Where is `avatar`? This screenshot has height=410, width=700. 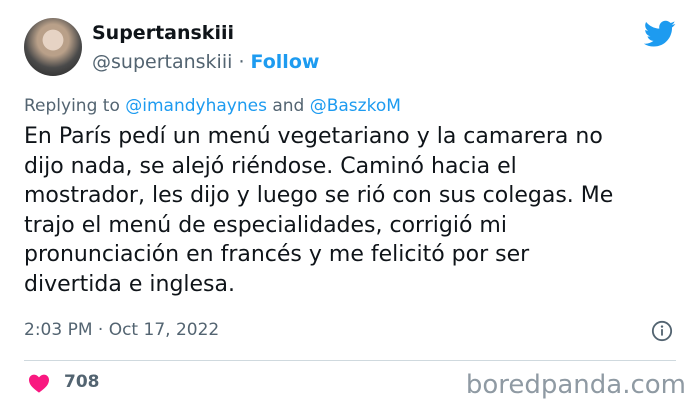 avatar is located at coordinates (53, 47).